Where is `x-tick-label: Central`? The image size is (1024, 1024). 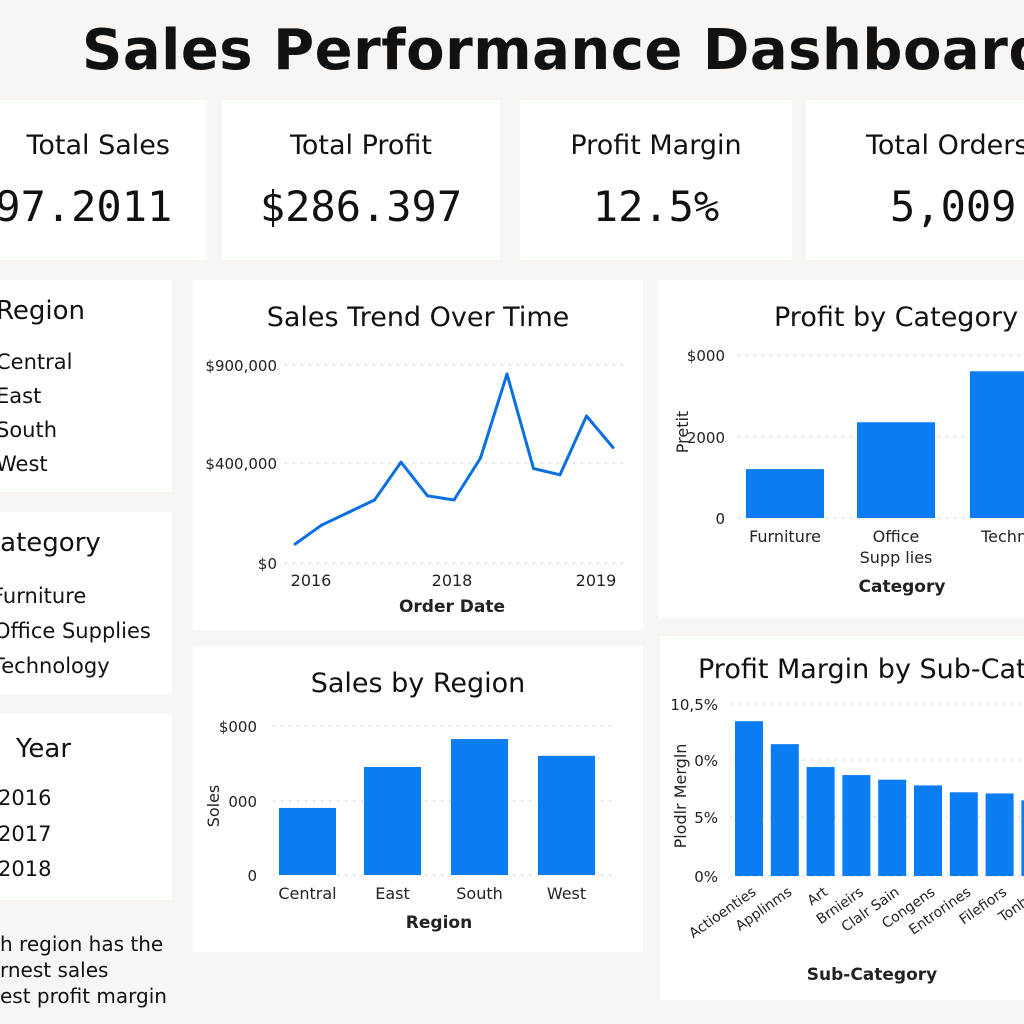
x-tick-label: Central is located at coordinates (307, 893).